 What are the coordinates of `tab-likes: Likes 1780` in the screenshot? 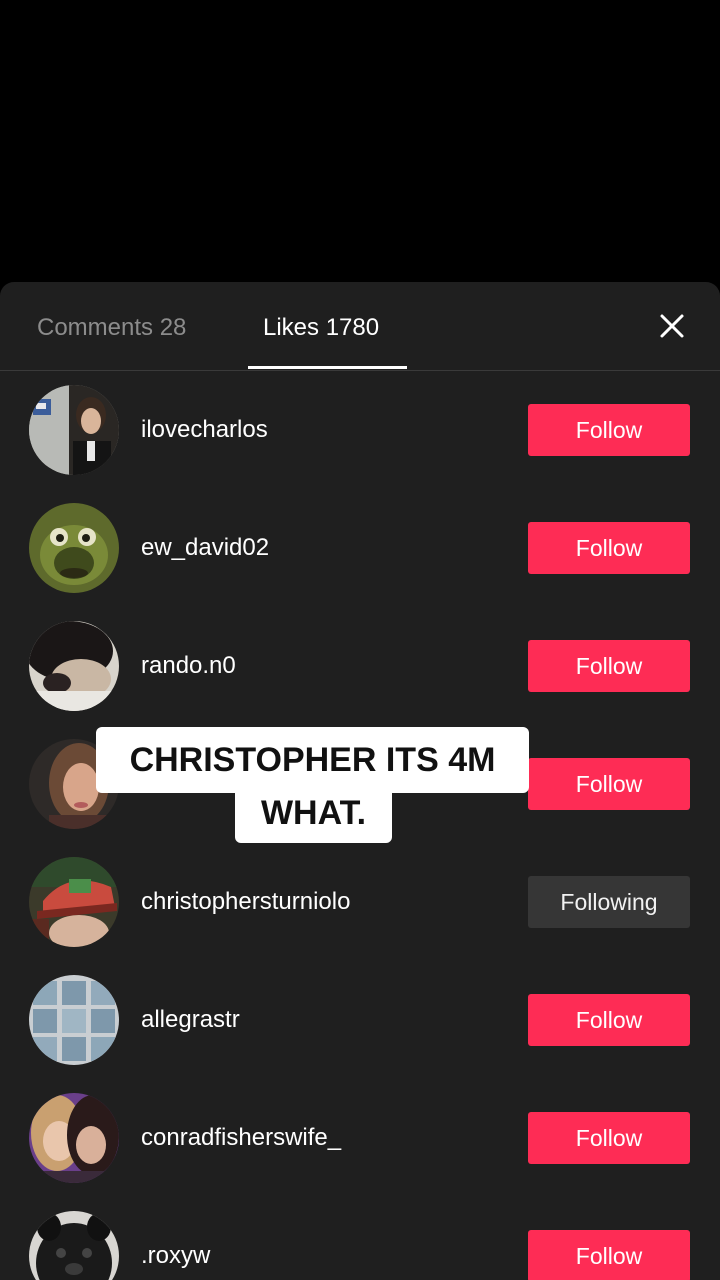 It's located at (321, 328).